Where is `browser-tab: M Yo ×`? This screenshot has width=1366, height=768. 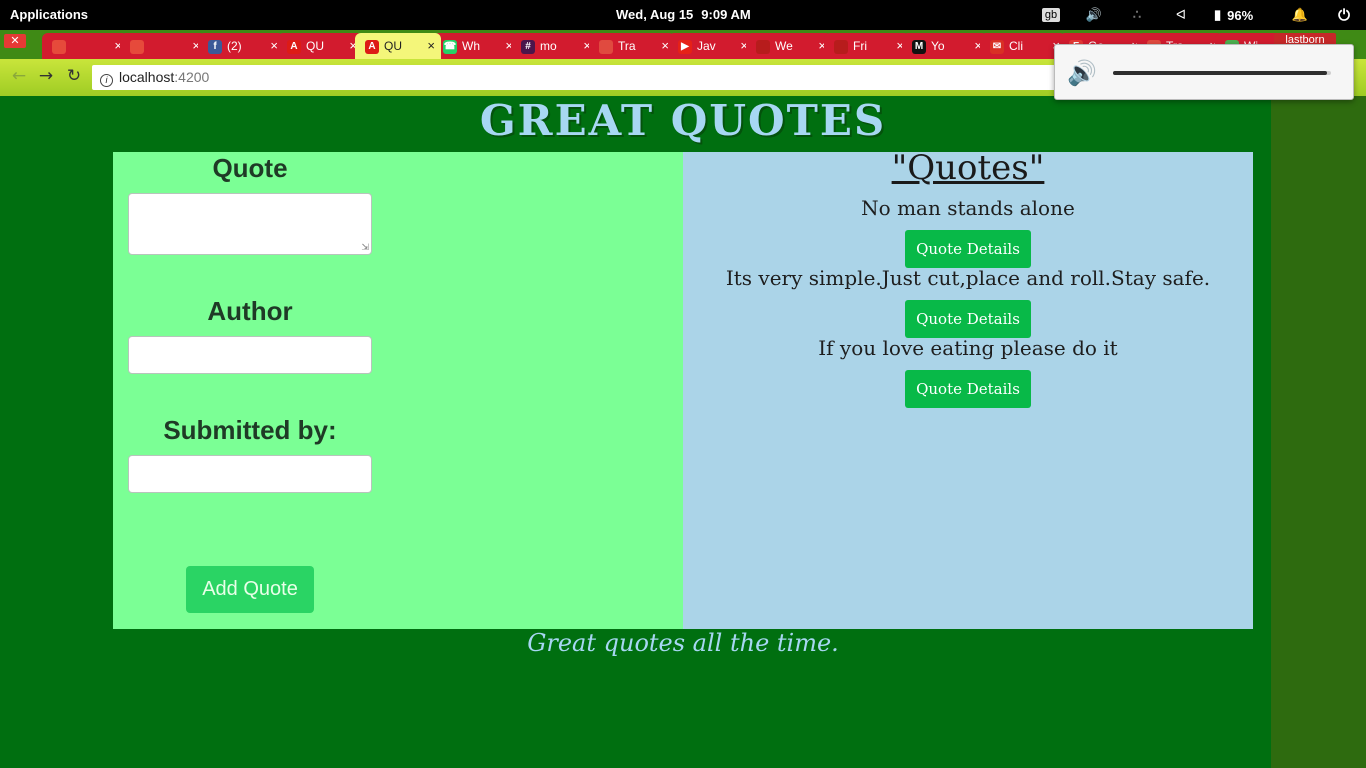 browser-tab: M Yo × is located at coordinates (945, 46).